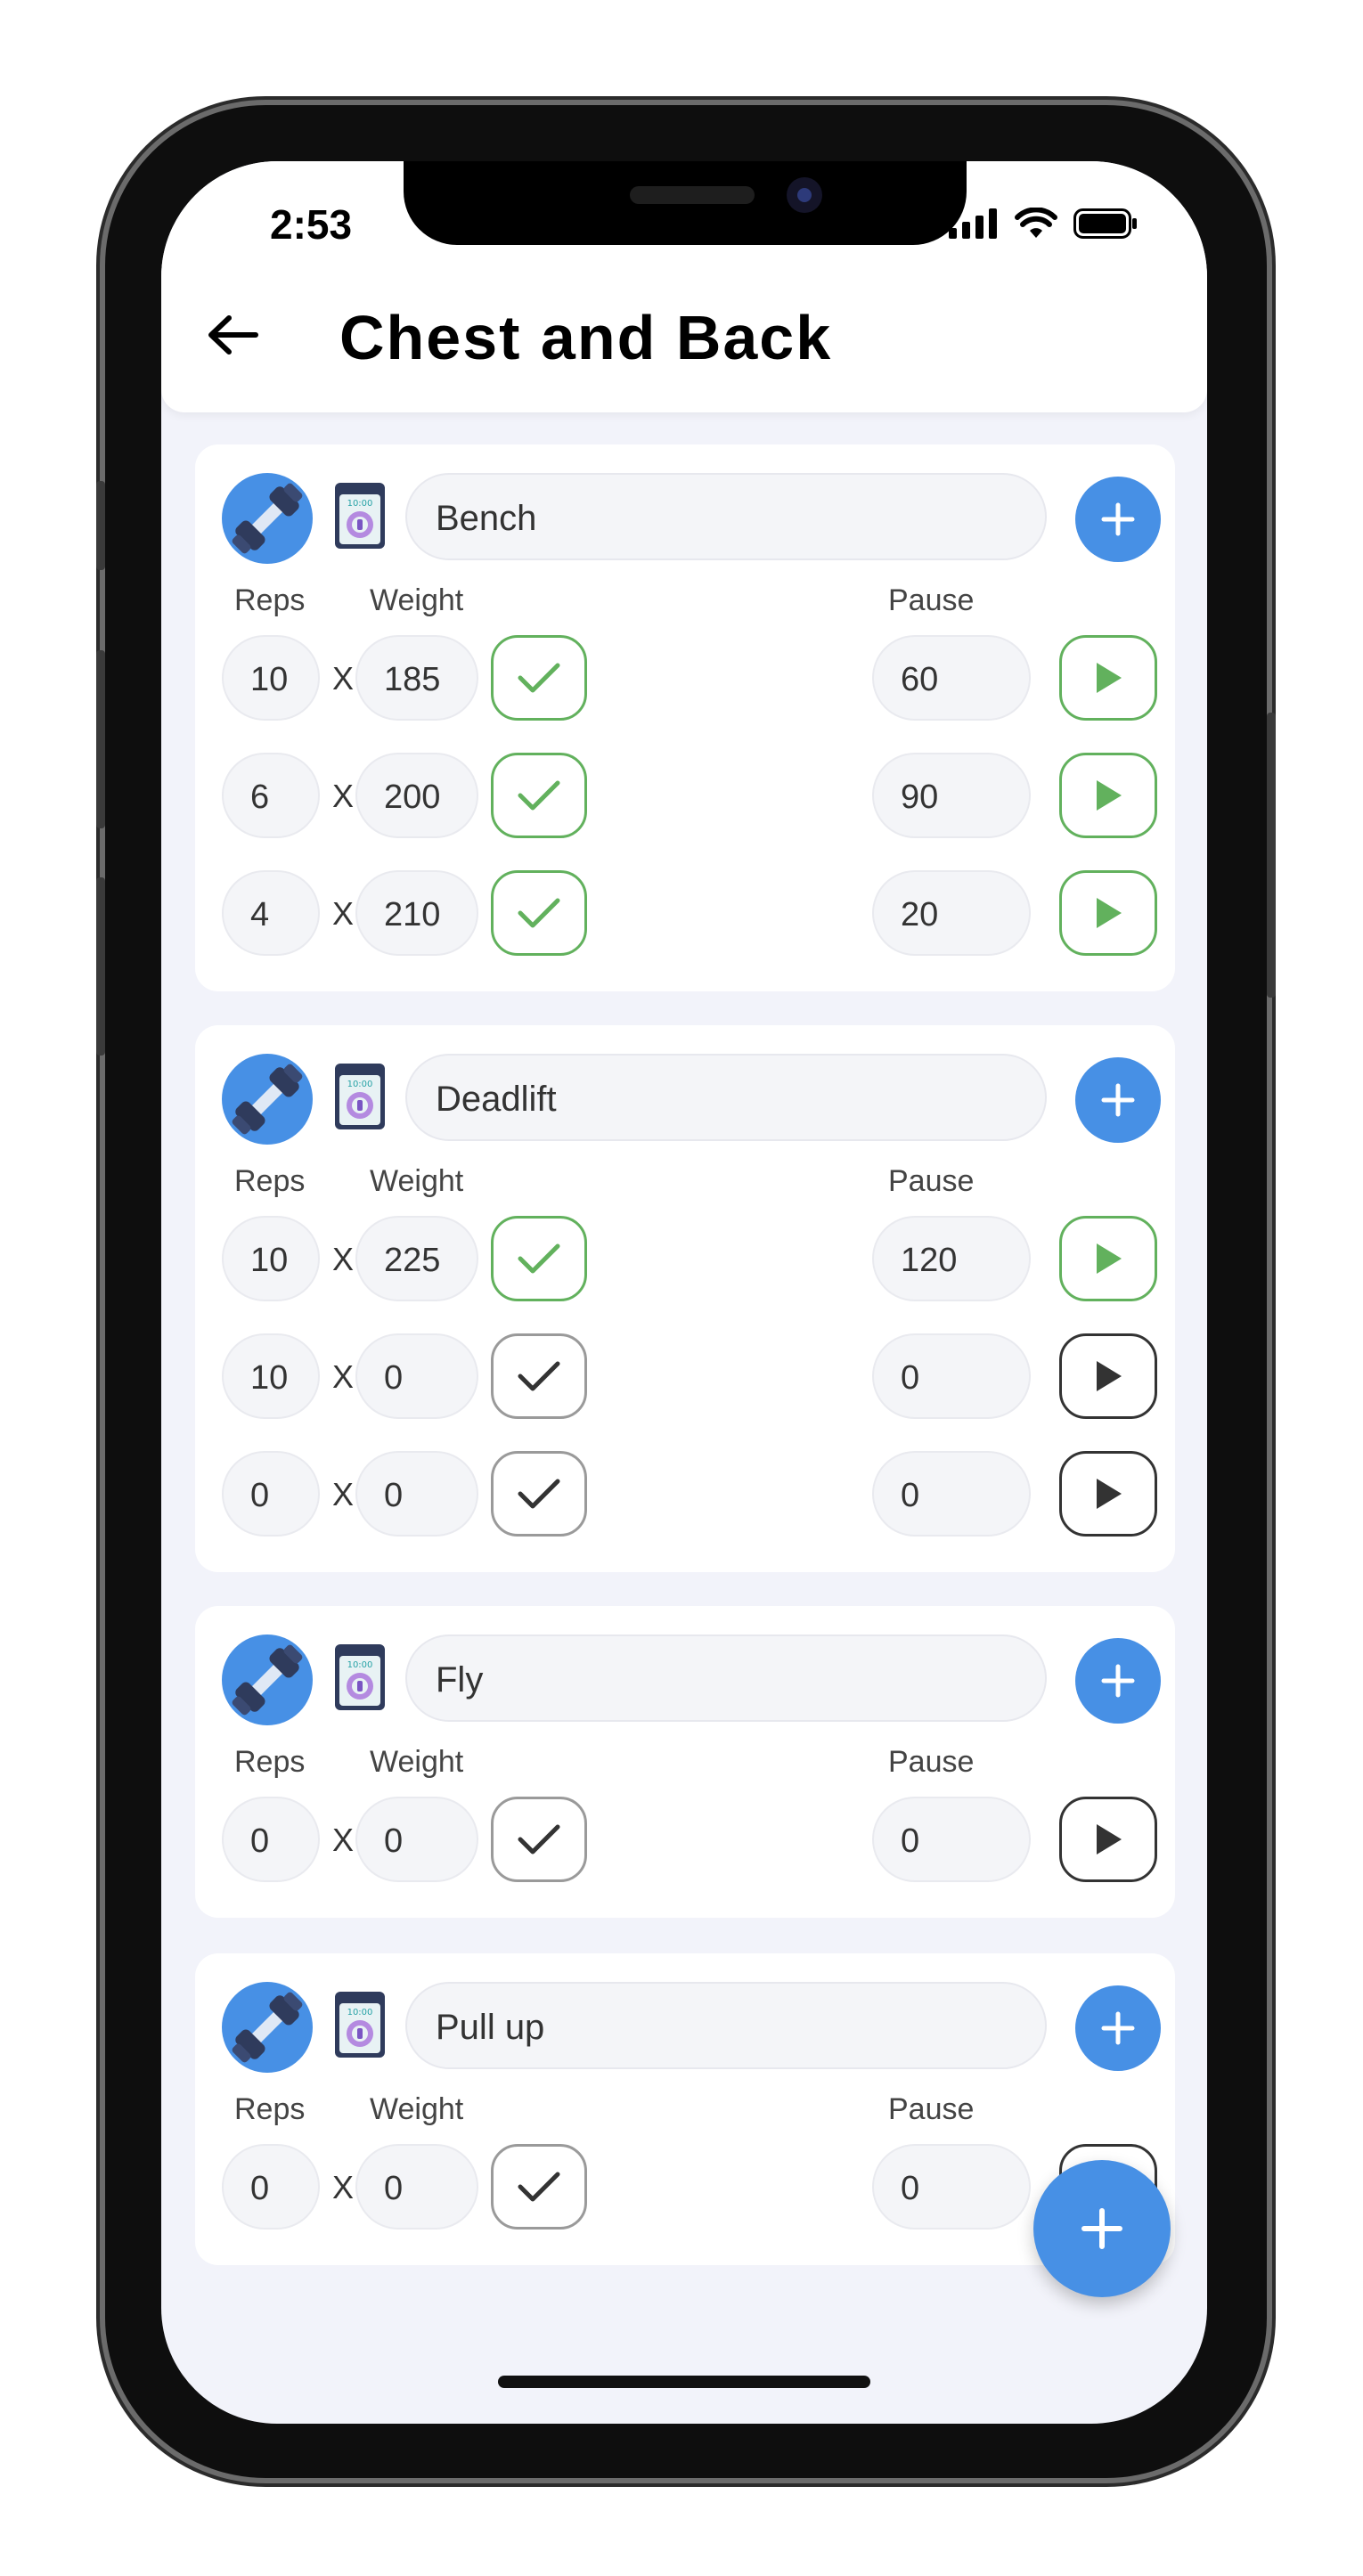  Describe the element at coordinates (417, 600) in the screenshot. I see `weight-label: Weight` at that location.